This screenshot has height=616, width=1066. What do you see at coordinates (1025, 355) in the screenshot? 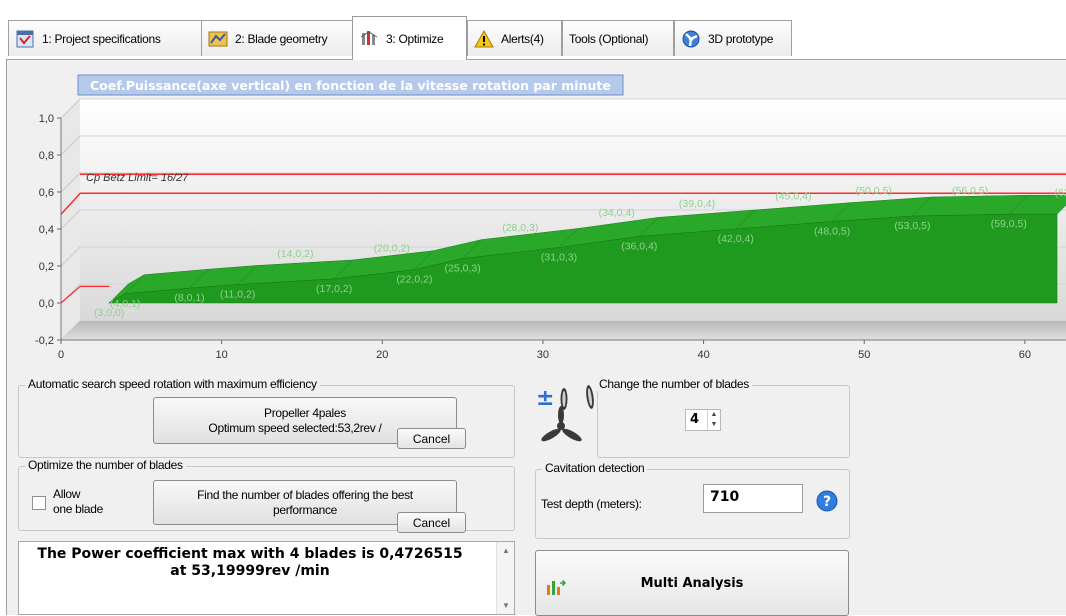
I see `x-tick-label: 60` at bounding box center [1025, 355].